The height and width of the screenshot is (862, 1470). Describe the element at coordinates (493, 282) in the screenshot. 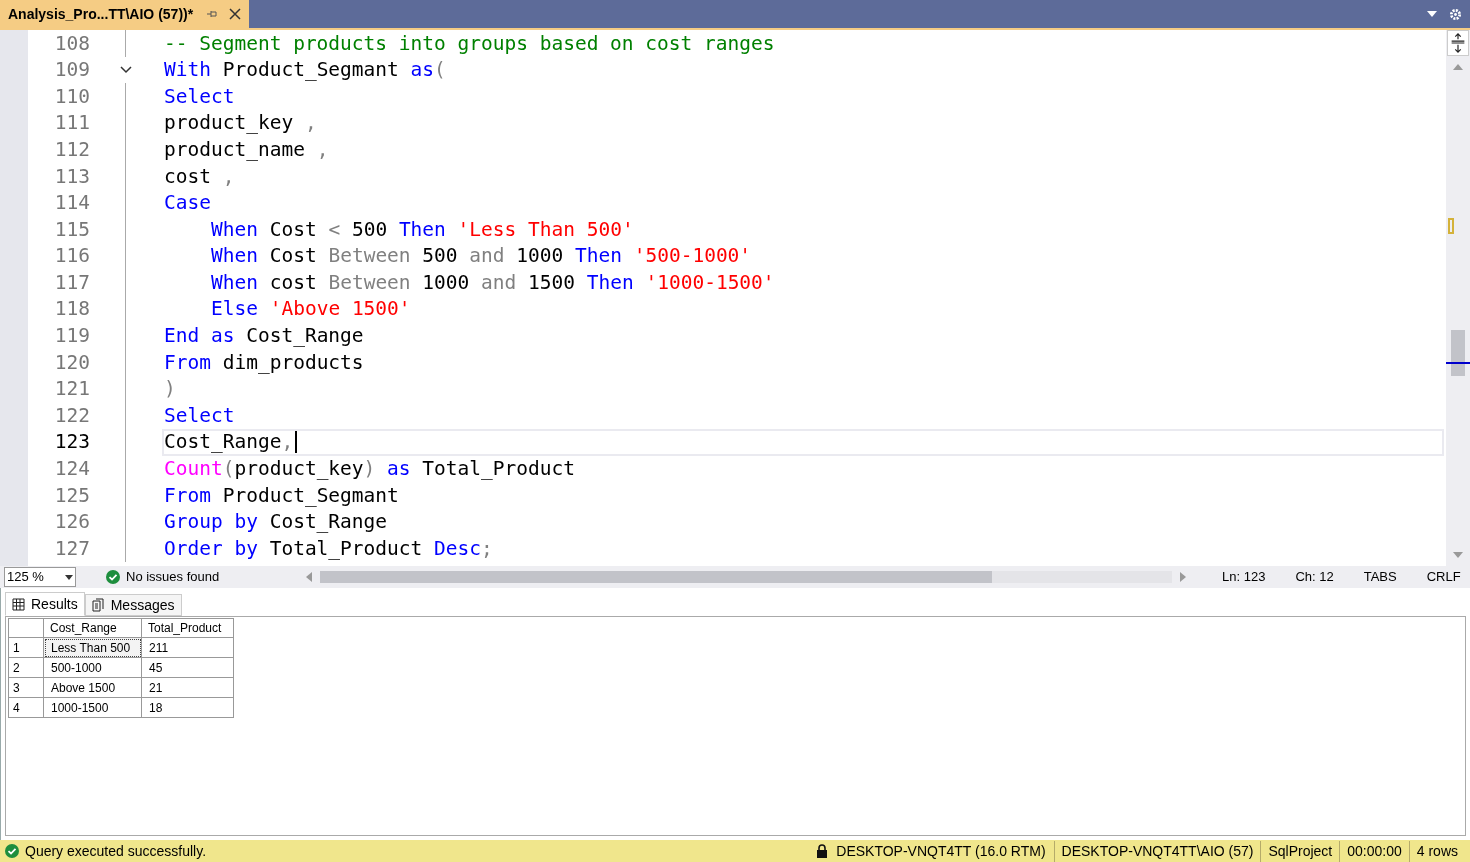

I see `code-line: When cost Between 1000 and 1500 Then '1000-1500'` at that location.